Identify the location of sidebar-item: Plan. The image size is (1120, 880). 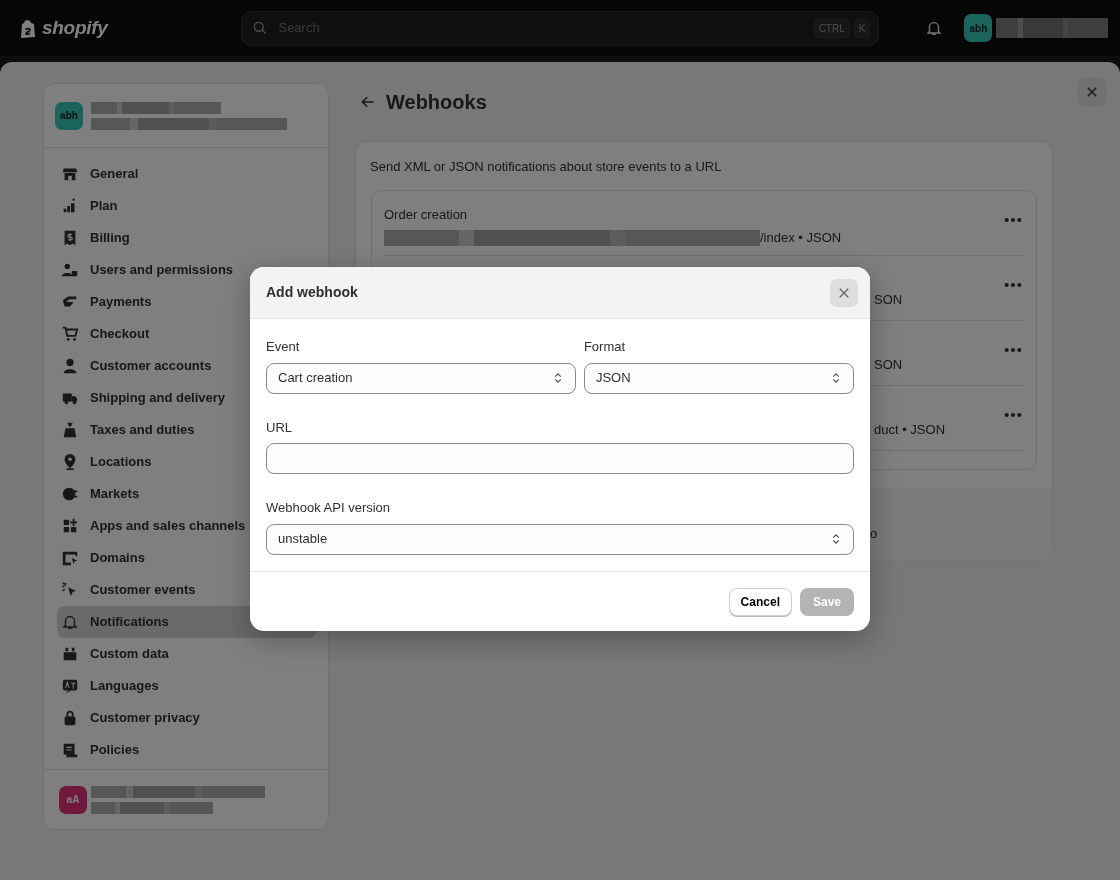
(187, 206).